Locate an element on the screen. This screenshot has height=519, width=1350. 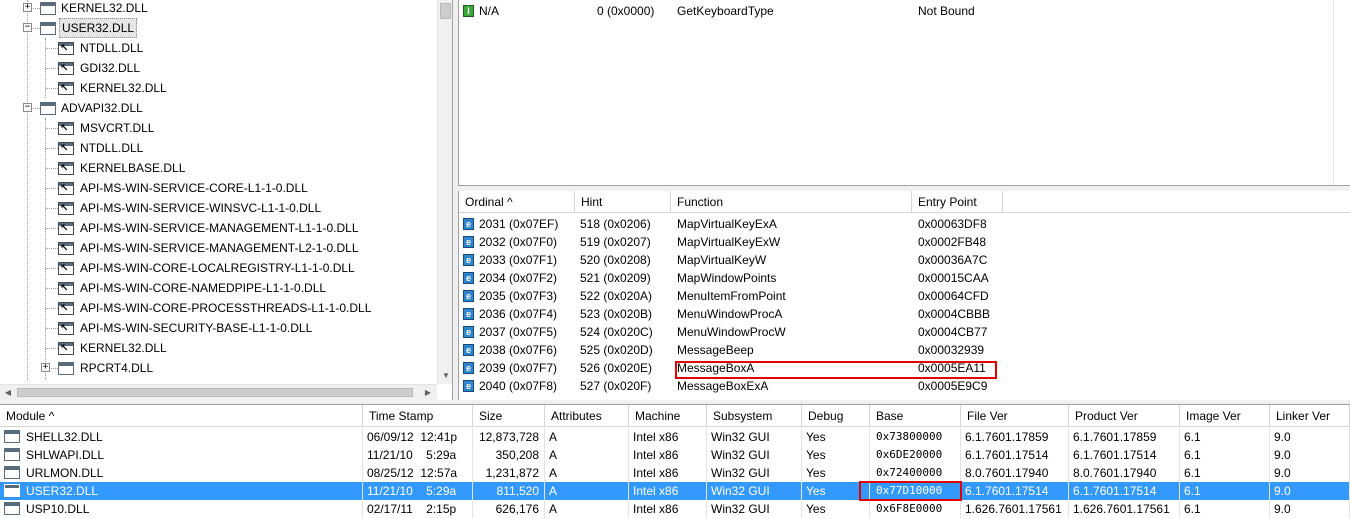
column-header-linker-ver: Linker Ver is located at coordinates (1310, 416).